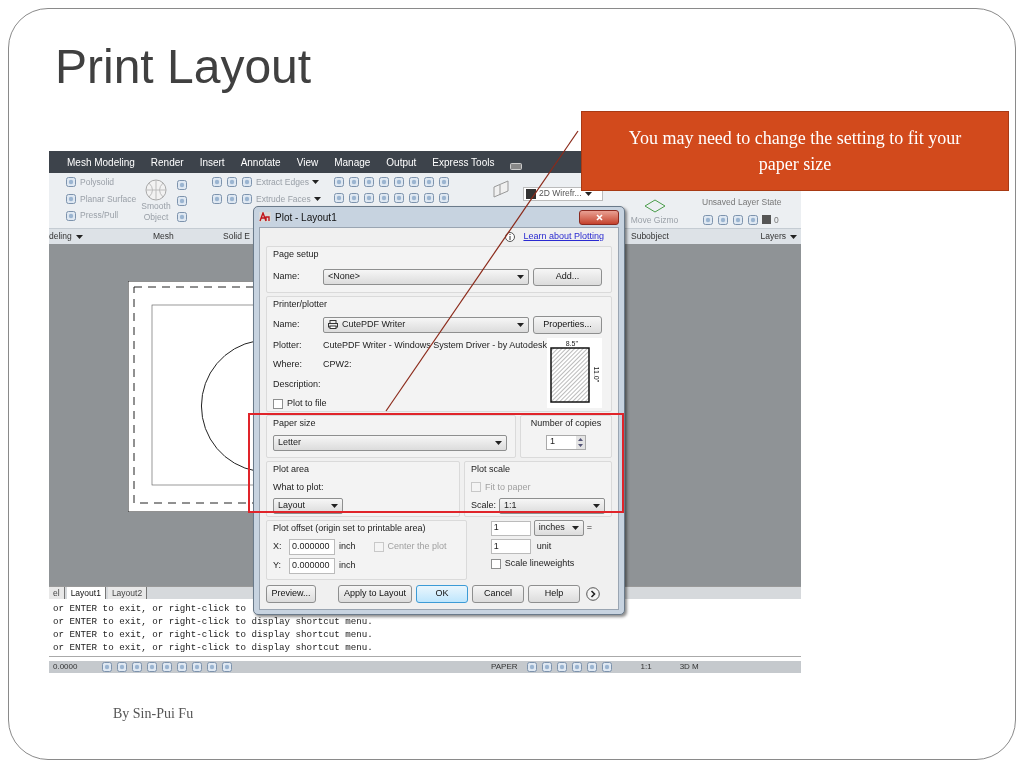  I want to click on layout-tab: el, so click(57, 593).